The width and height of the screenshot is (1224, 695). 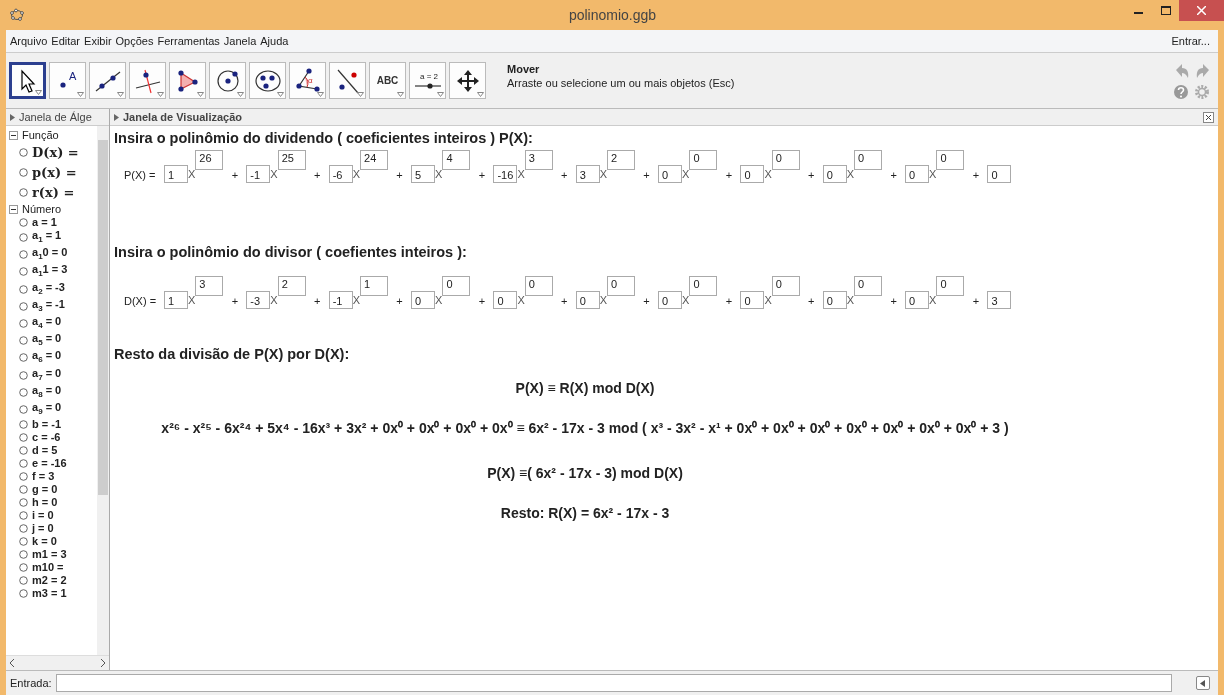 What do you see at coordinates (29, 41) in the screenshot?
I see `menu-item: Arquivo` at bounding box center [29, 41].